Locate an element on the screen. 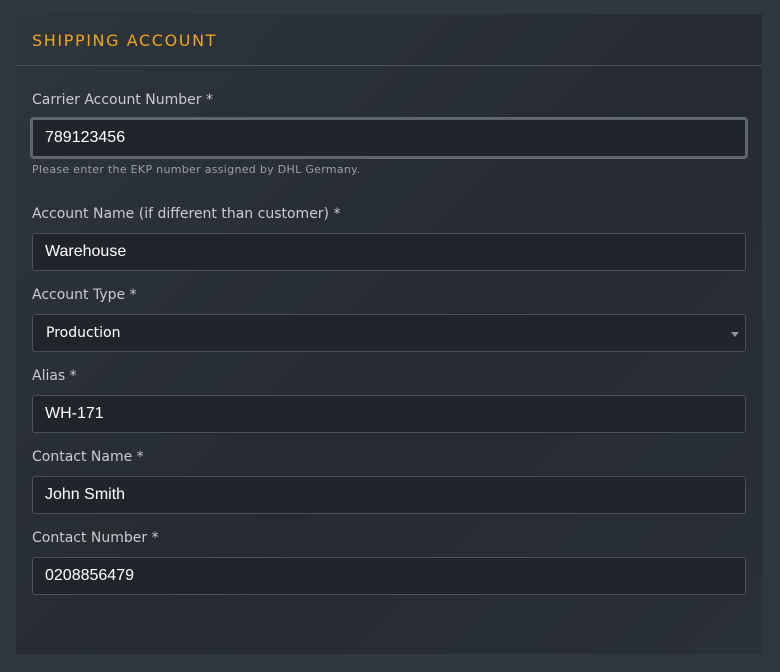 The image size is (780, 672). panel-header: SHIPPING ACCOUNT is located at coordinates (389, 40).